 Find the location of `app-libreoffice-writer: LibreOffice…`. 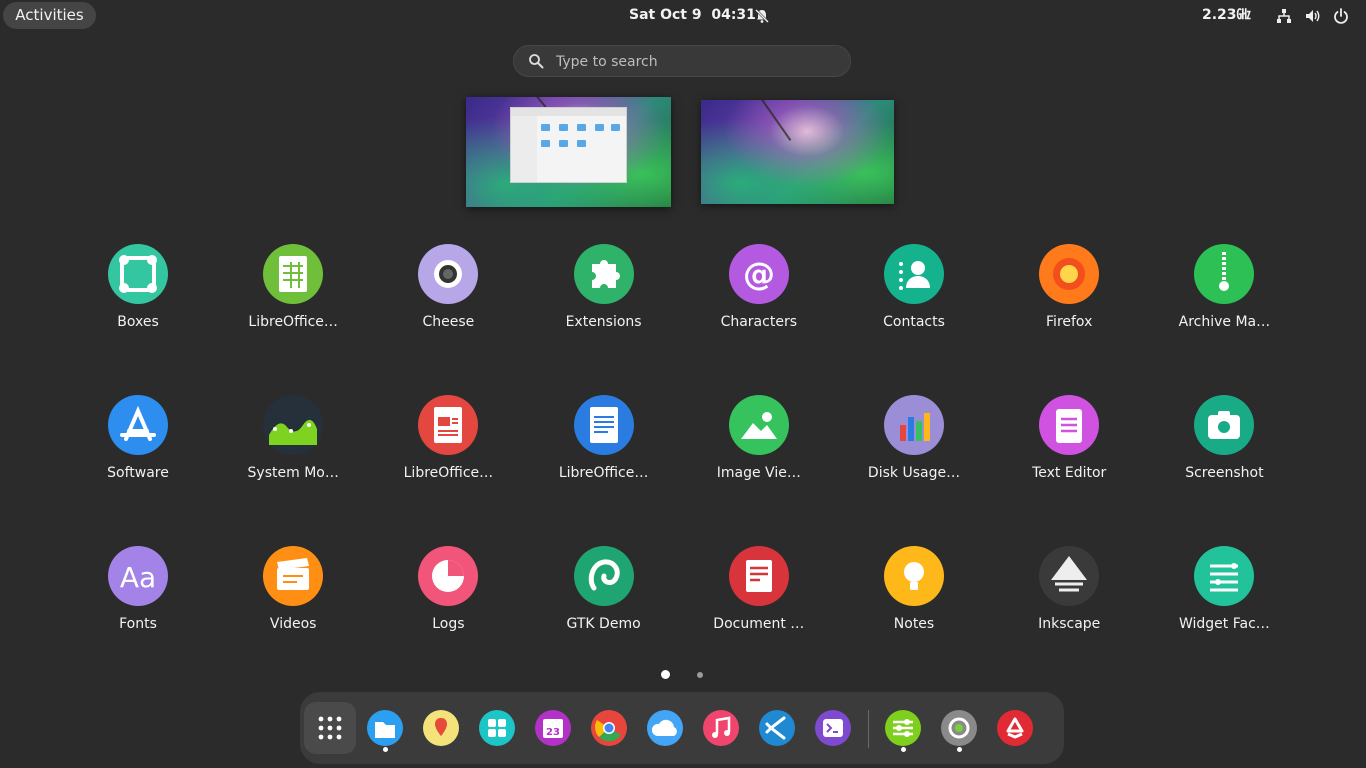

app-libreoffice-writer: LibreOffice… is located at coordinates (604, 445).